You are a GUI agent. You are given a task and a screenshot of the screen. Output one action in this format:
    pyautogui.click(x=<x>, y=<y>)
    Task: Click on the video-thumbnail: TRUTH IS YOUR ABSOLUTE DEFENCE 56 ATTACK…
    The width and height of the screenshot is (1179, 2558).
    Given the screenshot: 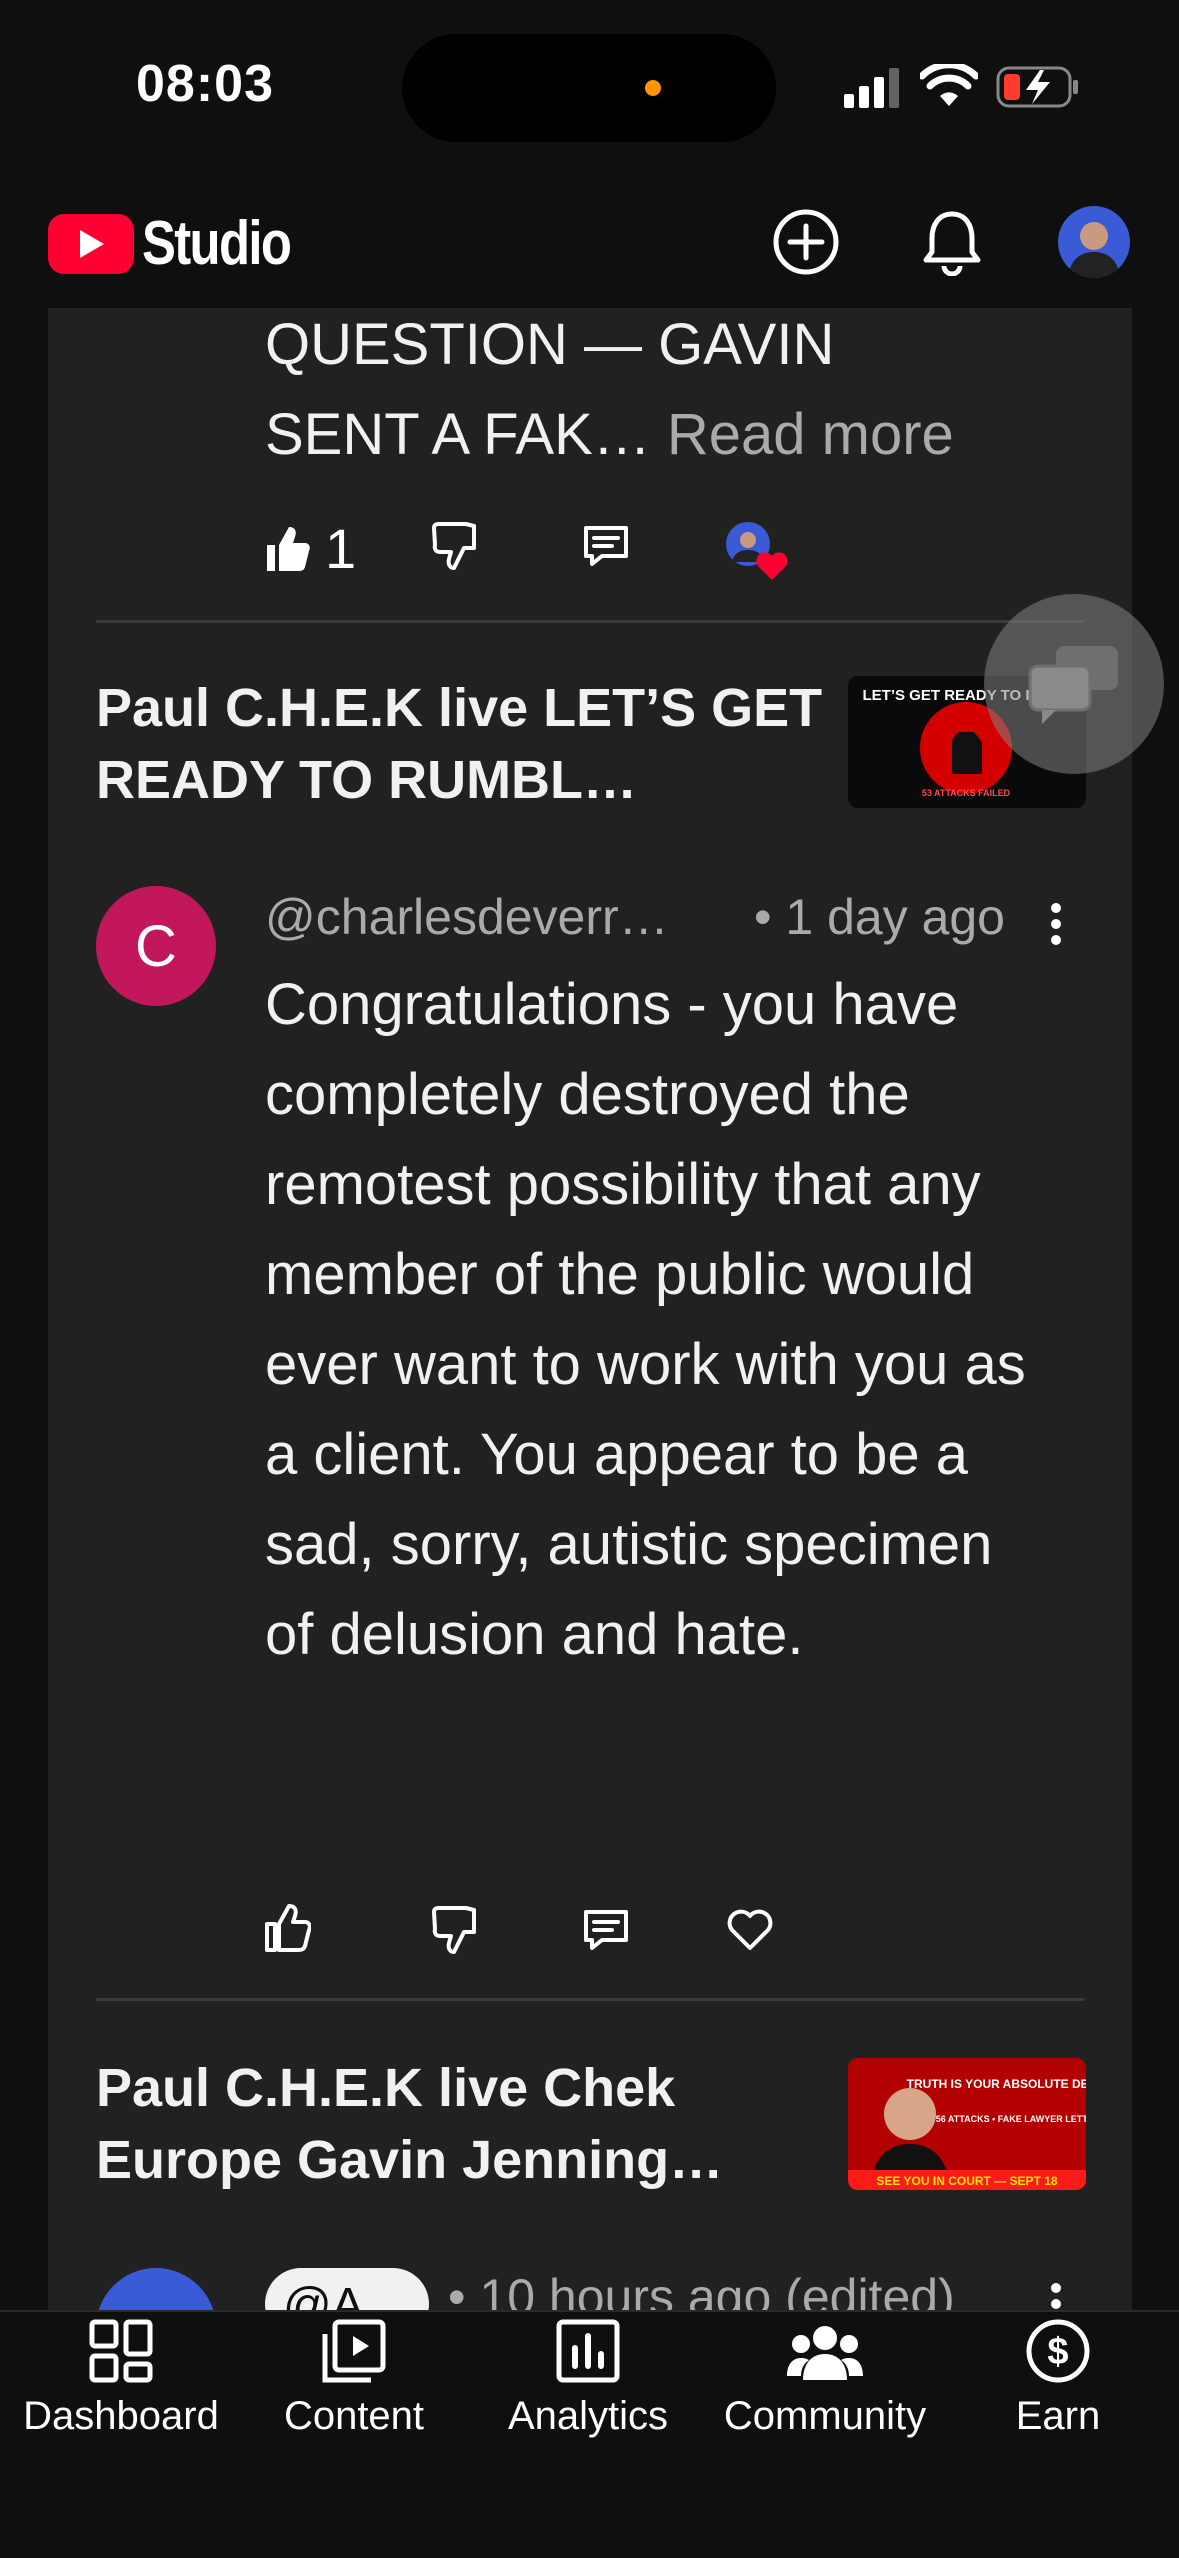 What is the action you would take?
    pyautogui.click(x=967, y=2124)
    